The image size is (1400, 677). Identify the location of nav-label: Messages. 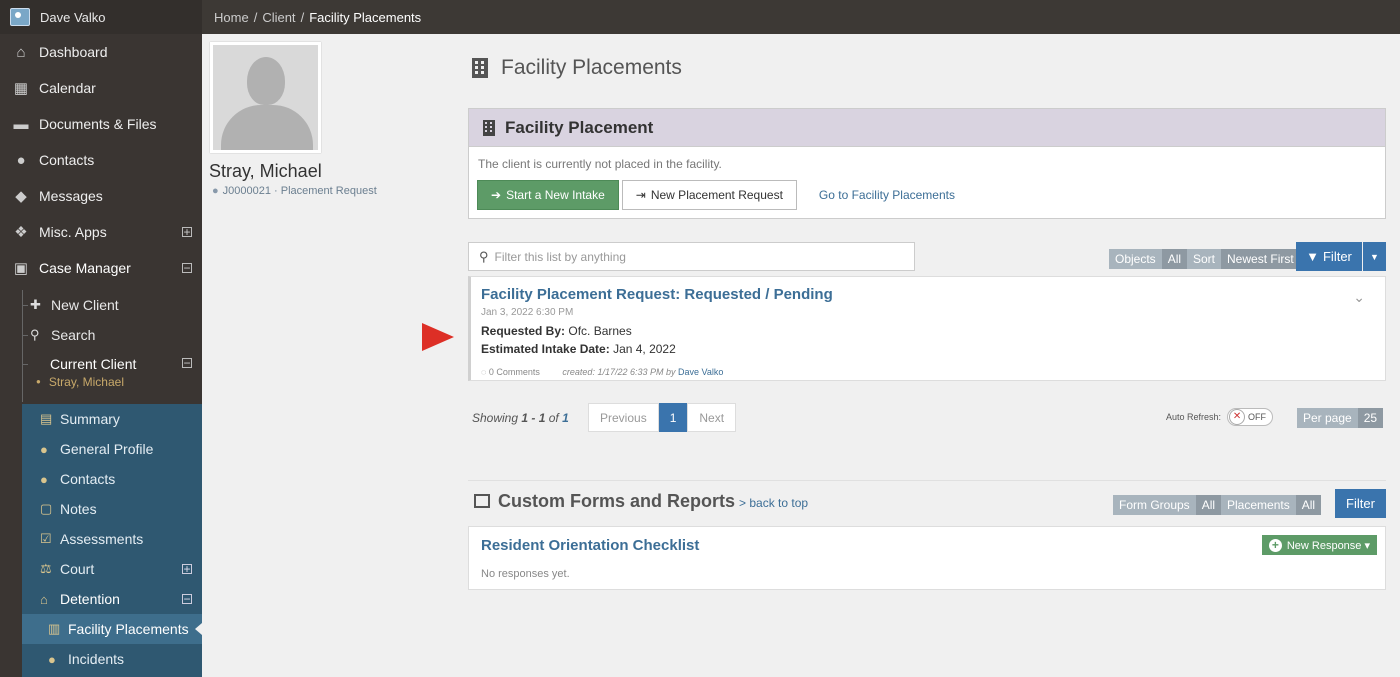
(71, 196).